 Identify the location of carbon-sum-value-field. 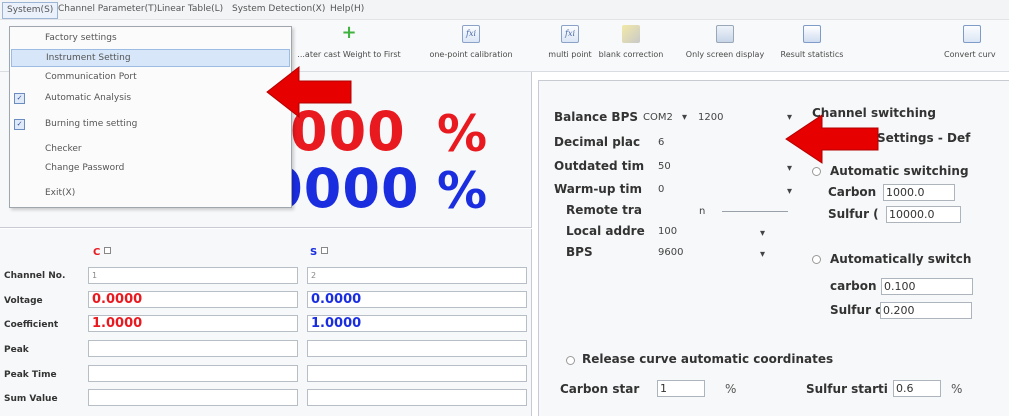
(193, 397).